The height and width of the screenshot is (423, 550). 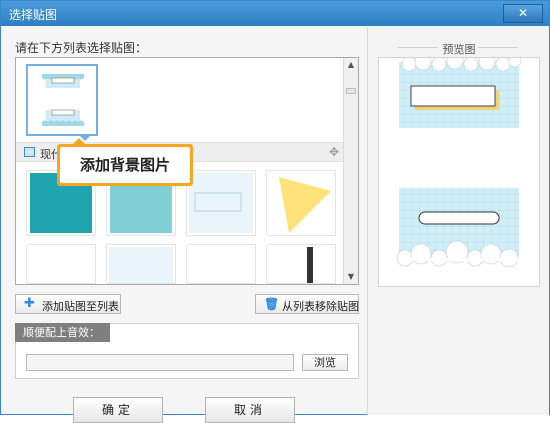 What do you see at coordinates (29, 152) in the screenshot?
I see `image-icon` at bounding box center [29, 152].